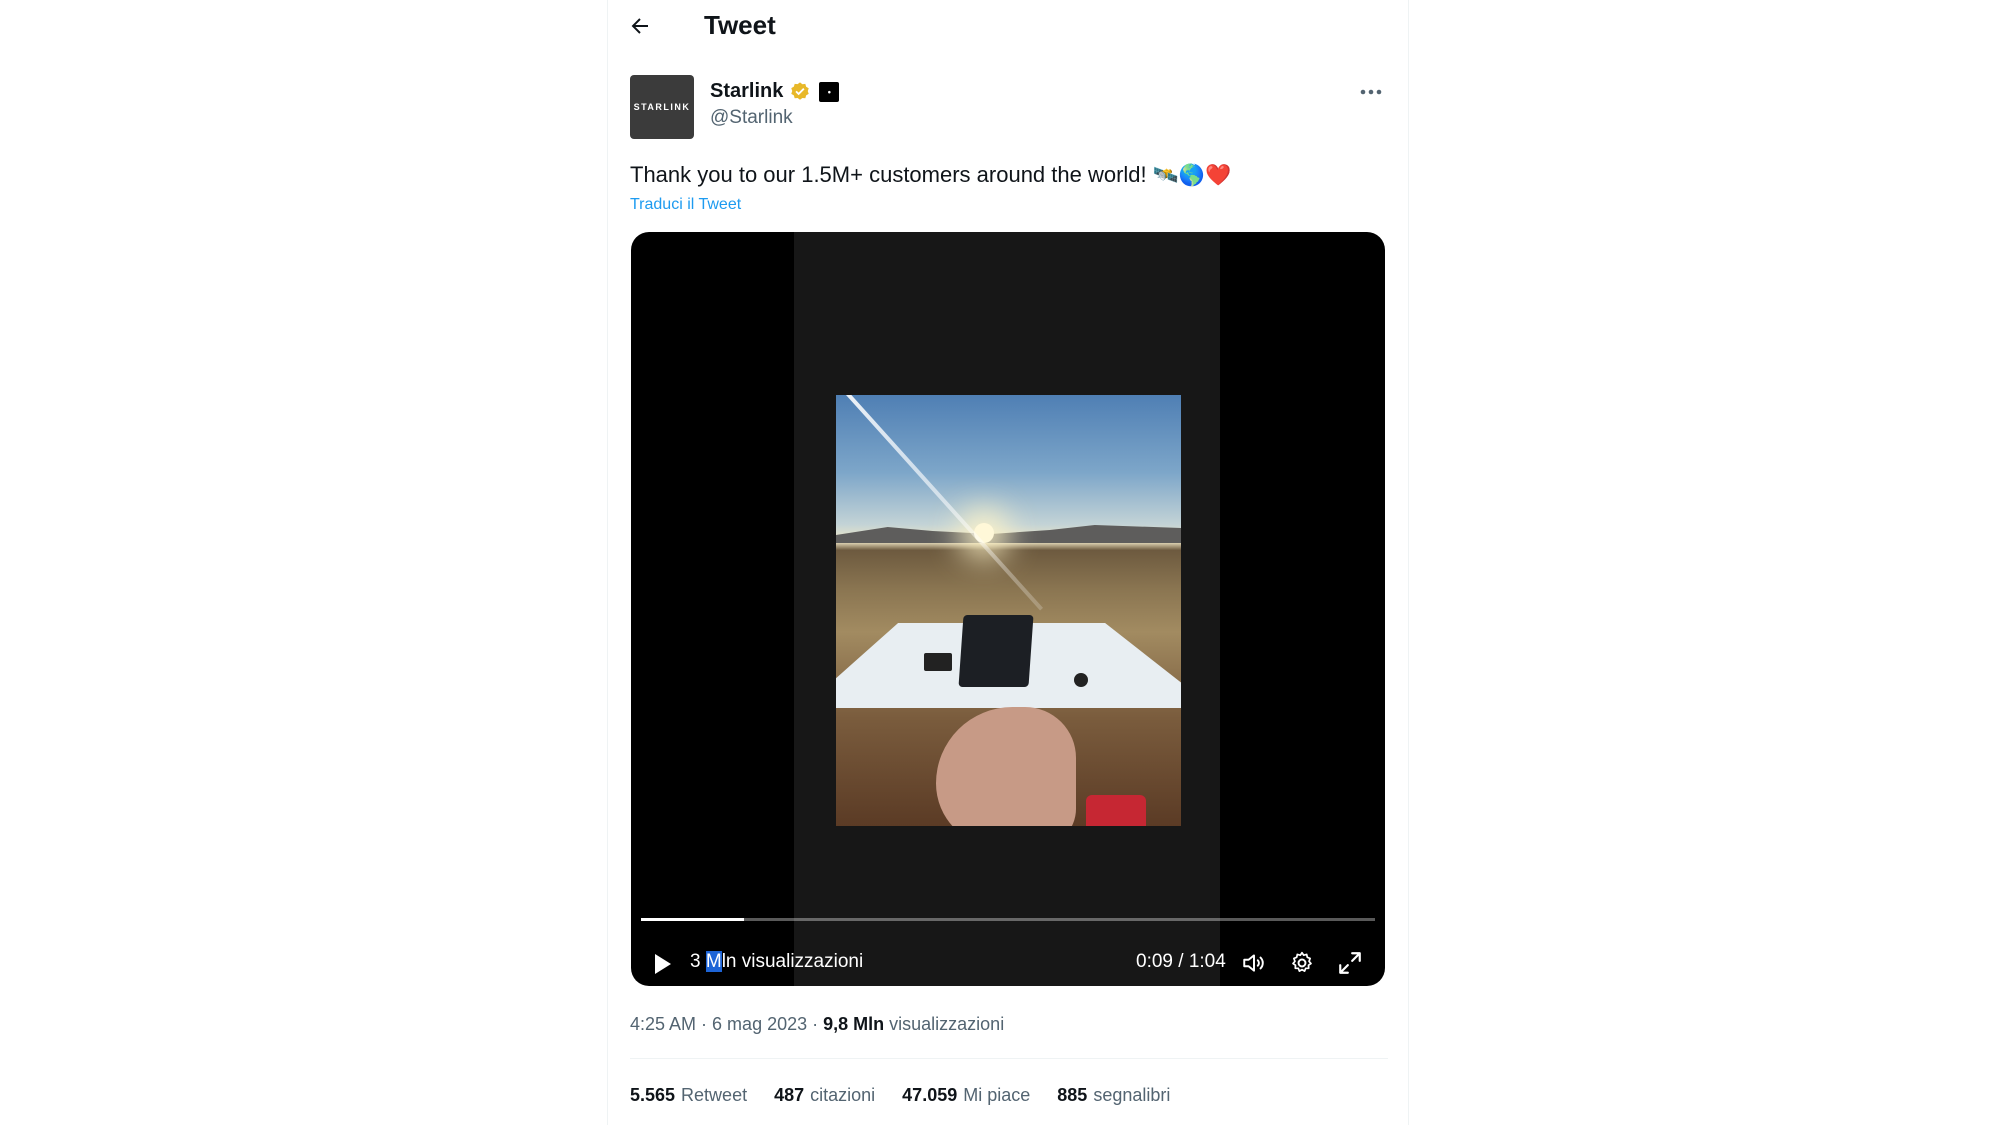 The image size is (2000, 1125). I want to click on gear-icon, so click(1302, 961).